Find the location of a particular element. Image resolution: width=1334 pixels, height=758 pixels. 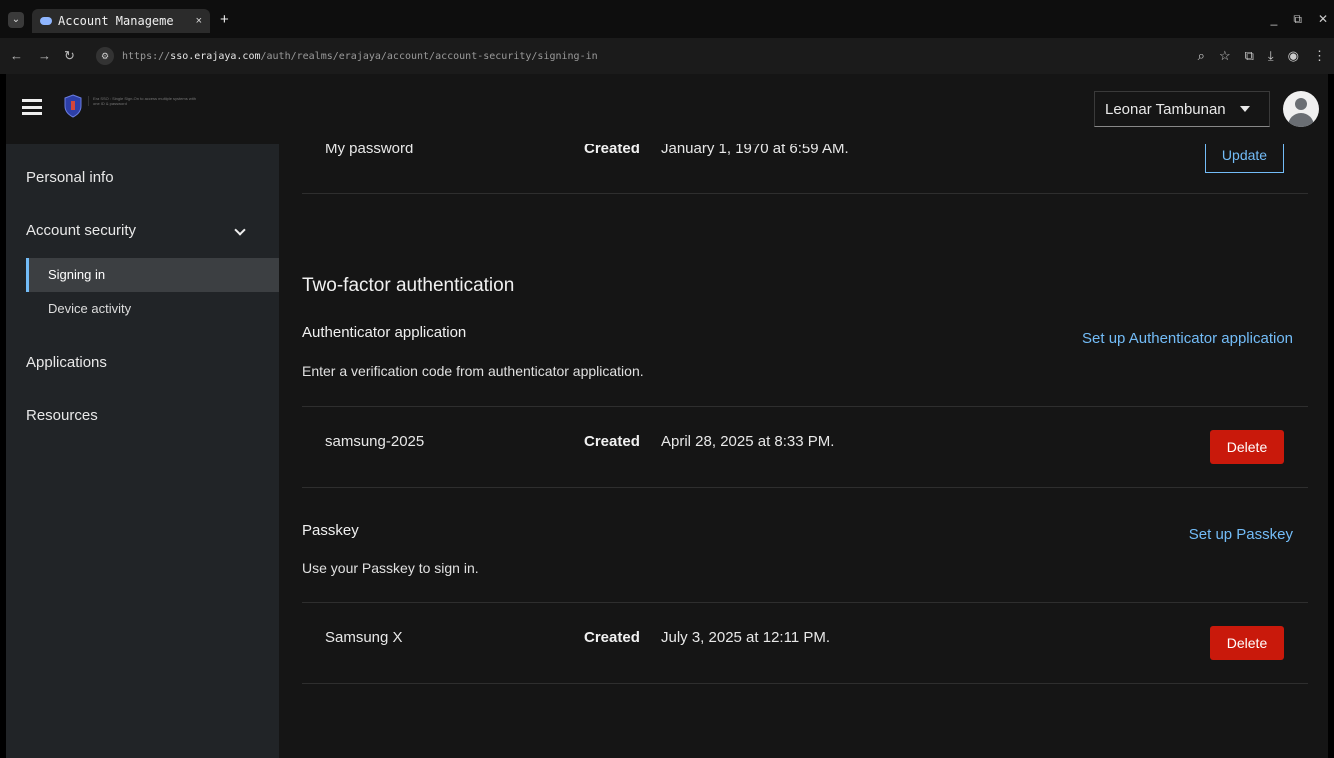

tab-favicon-icon is located at coordinates (46, 21).